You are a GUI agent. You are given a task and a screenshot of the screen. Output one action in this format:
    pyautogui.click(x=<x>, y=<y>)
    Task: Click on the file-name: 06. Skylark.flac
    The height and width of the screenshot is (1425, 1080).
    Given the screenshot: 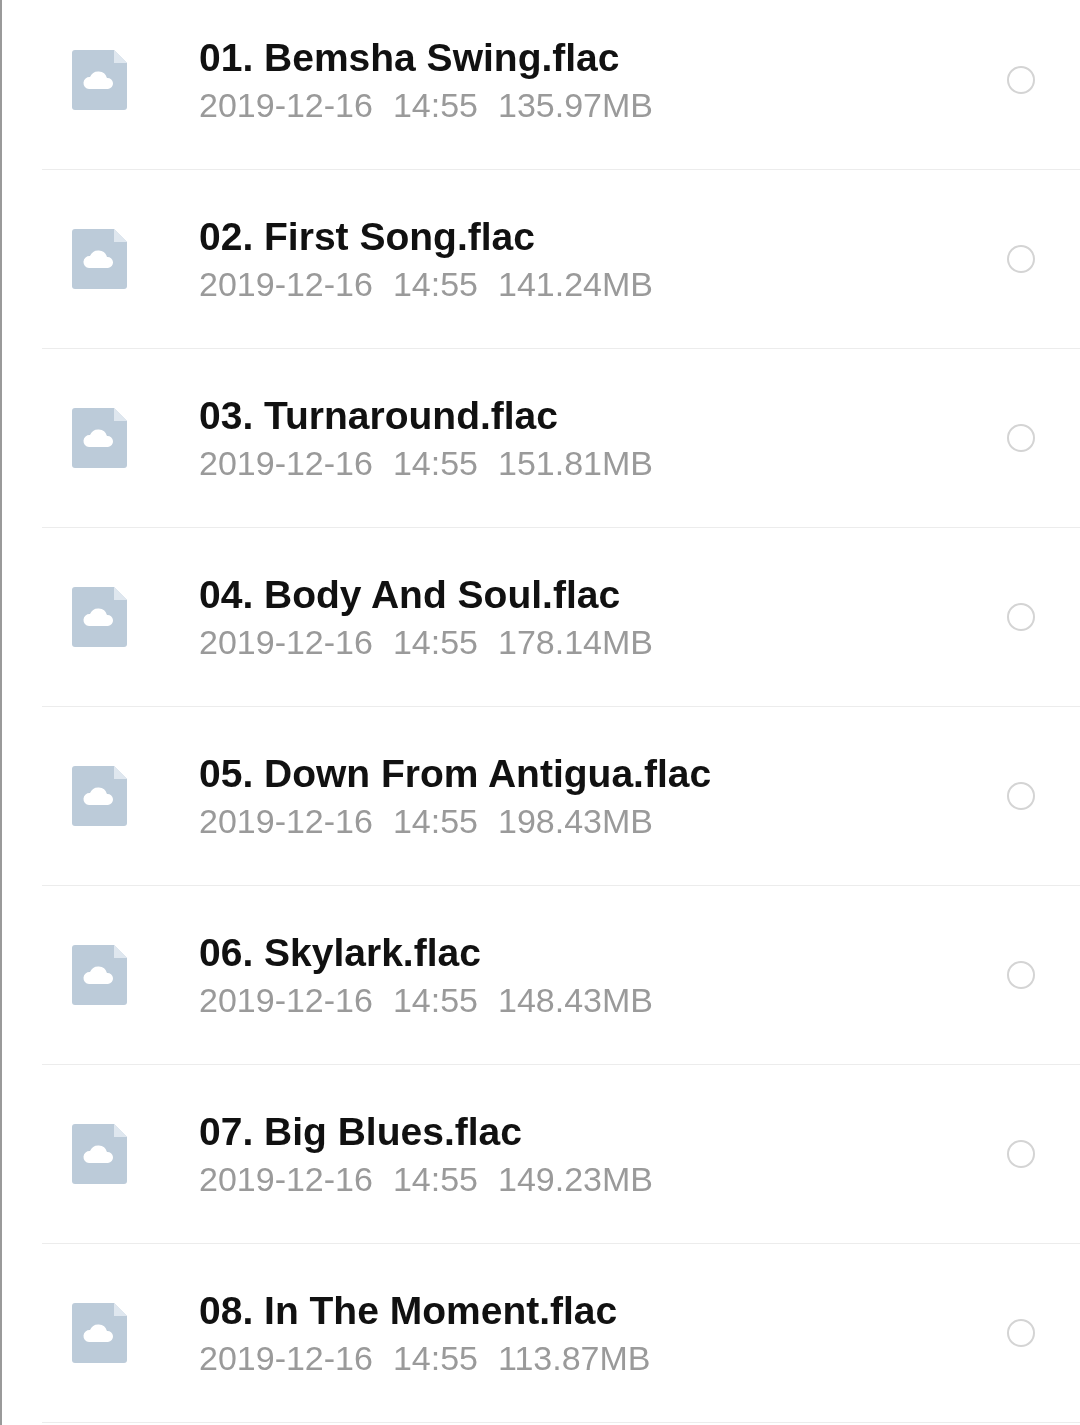 What is the action you would take?
    pyautogui.click(x=340, y=952)
    